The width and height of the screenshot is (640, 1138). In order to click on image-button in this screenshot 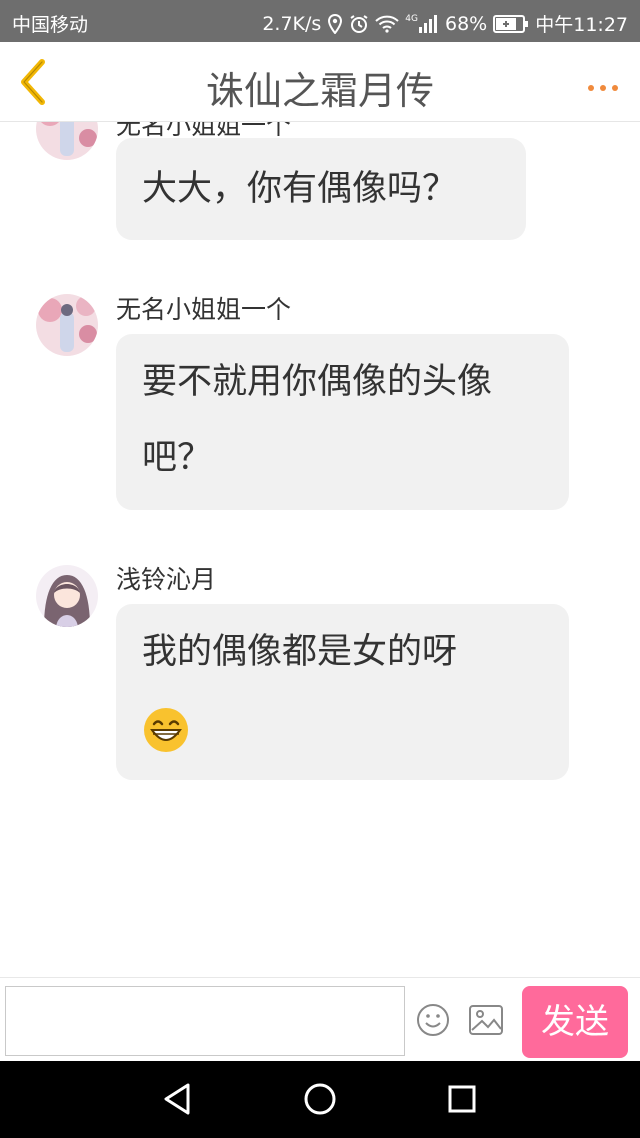, I will do `click(486, 1020)`.